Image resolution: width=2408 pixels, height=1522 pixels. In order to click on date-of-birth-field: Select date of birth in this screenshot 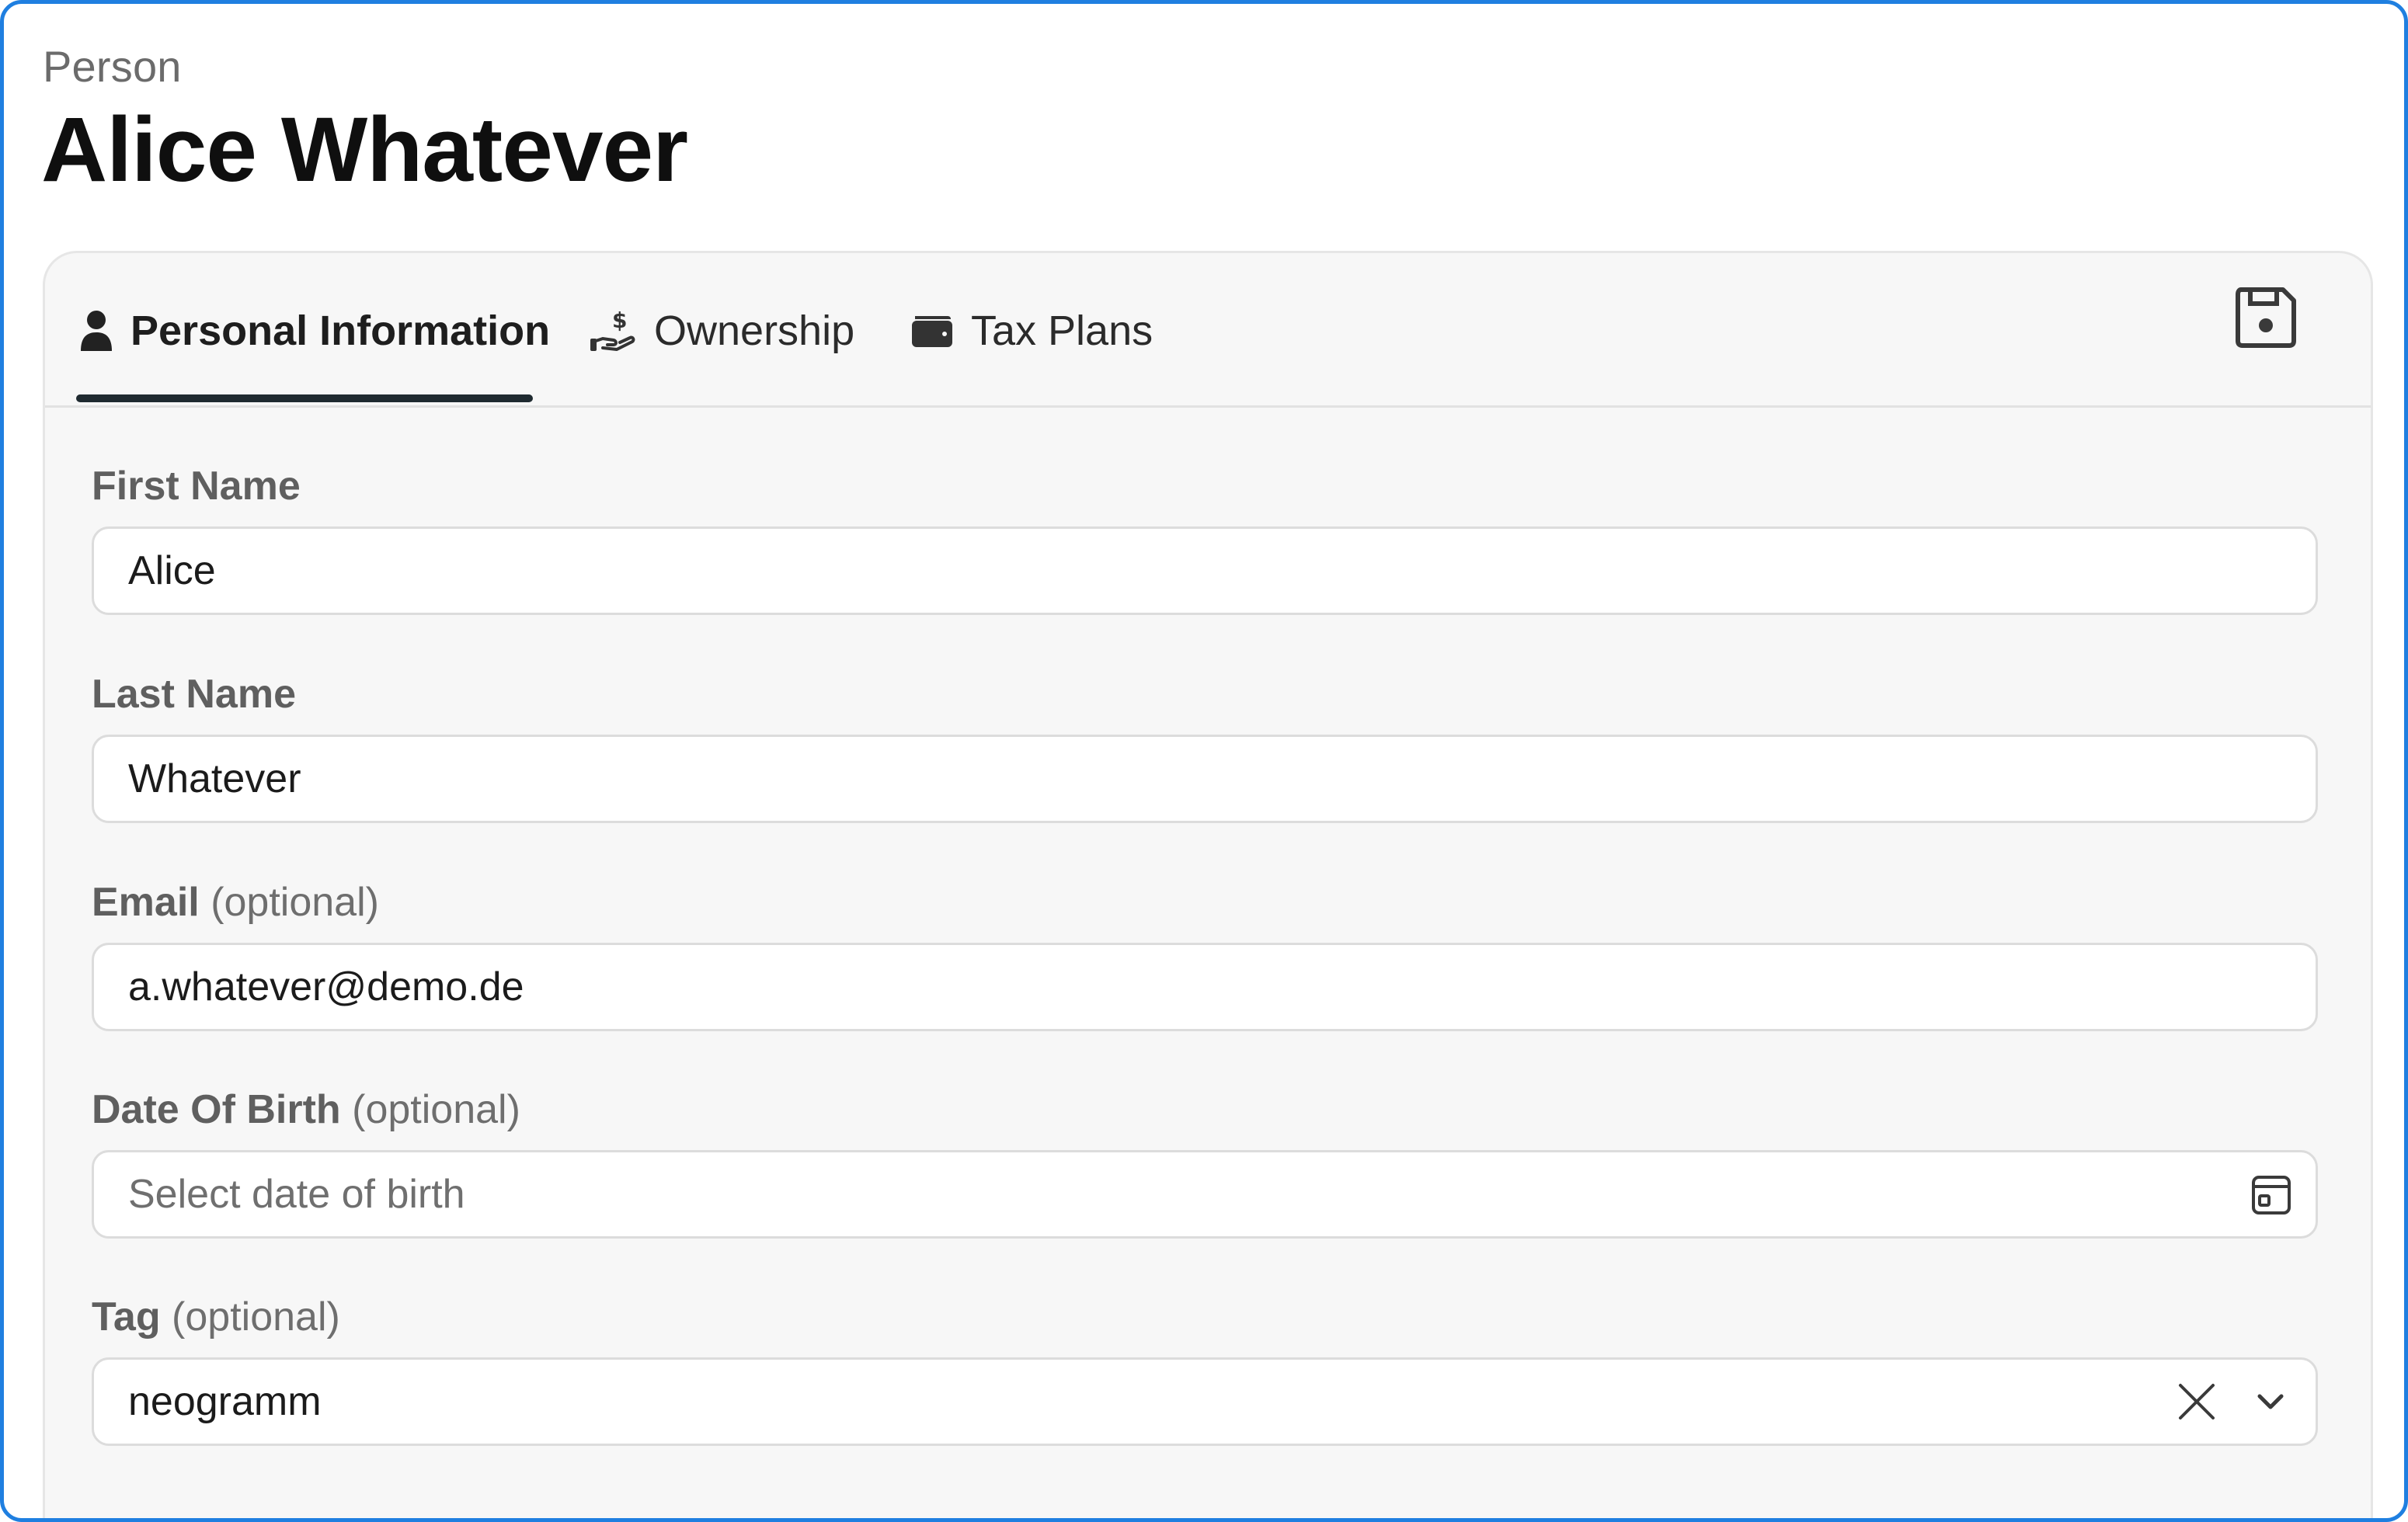, I will do `click(1205, 1194)`.